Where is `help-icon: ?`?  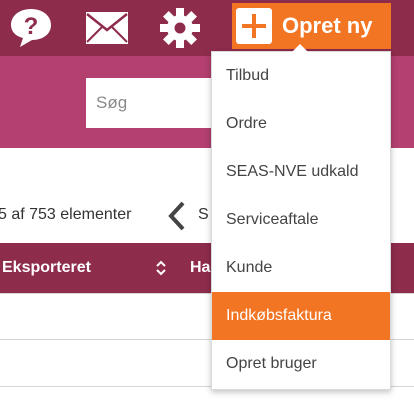
help-icon: ? is located at coordinates (31, 28).